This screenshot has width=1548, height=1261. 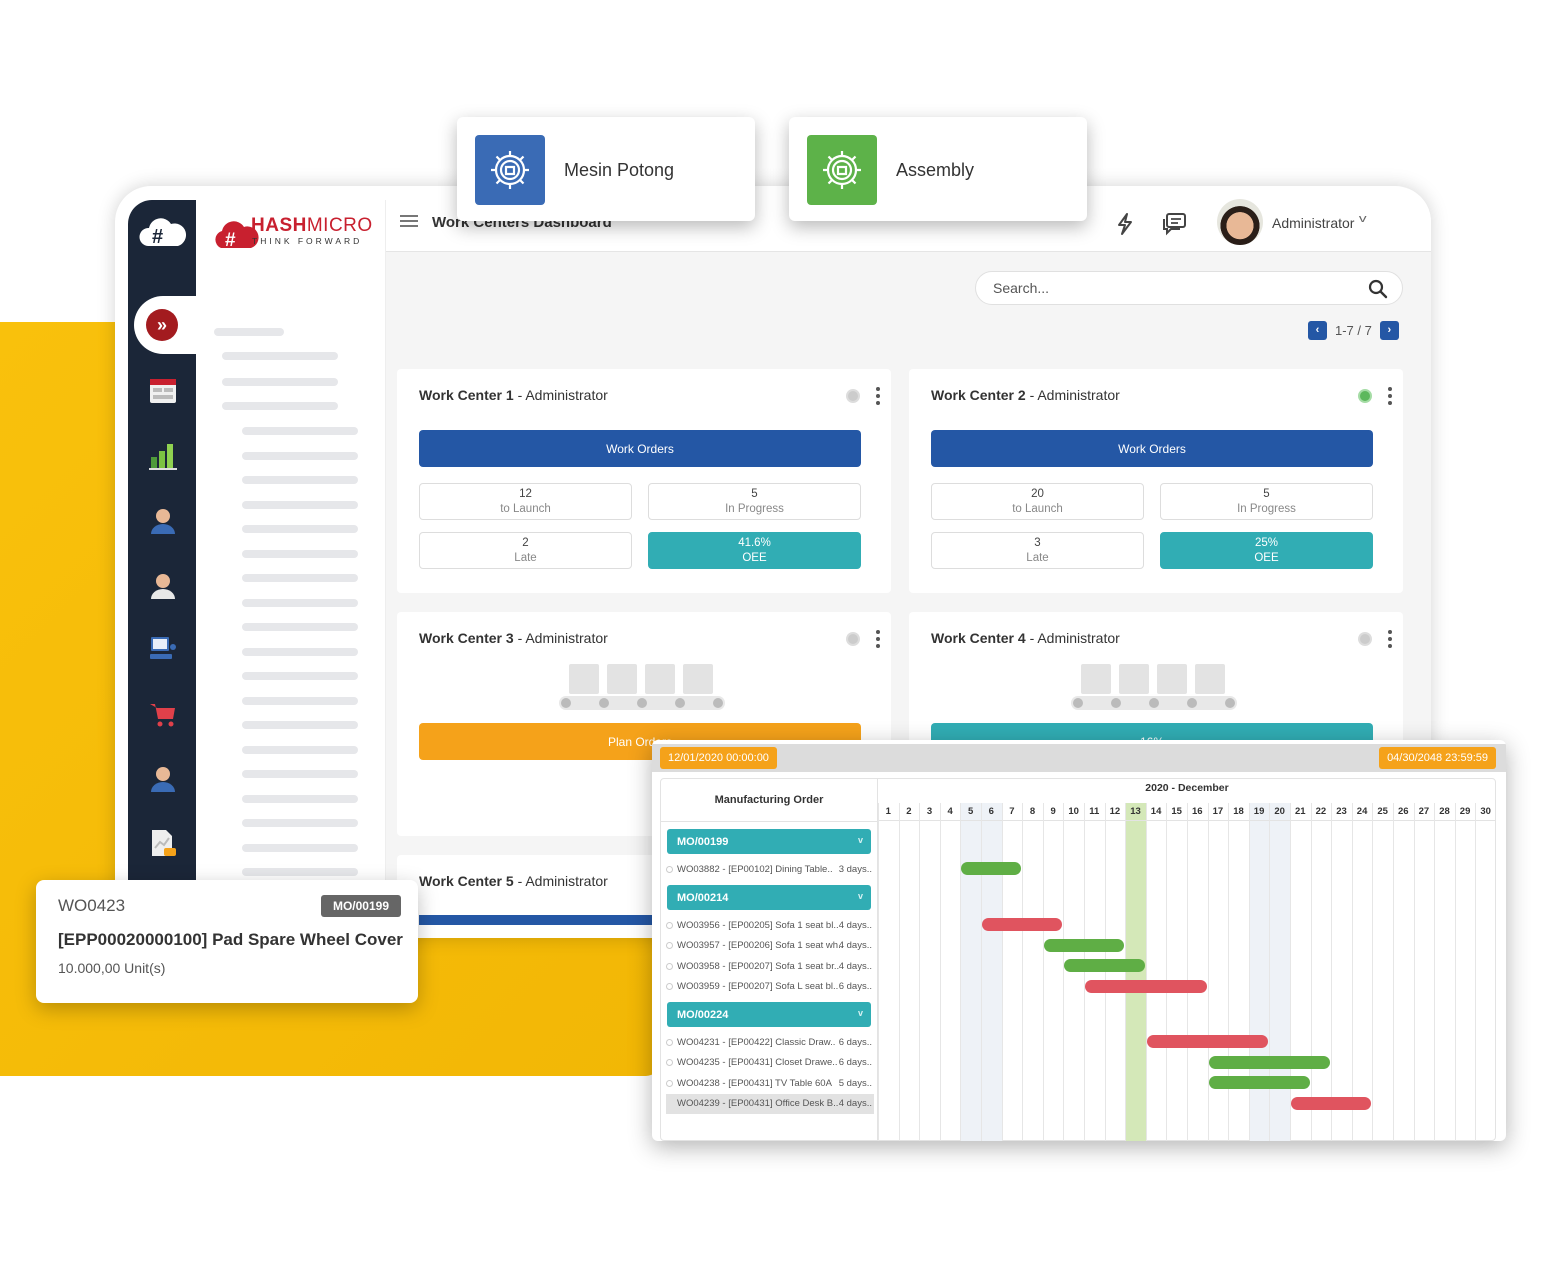 What do you see at coordinates (163, 843) in the screenshot?
I see `report-icon` at bounding box center [163, 843].